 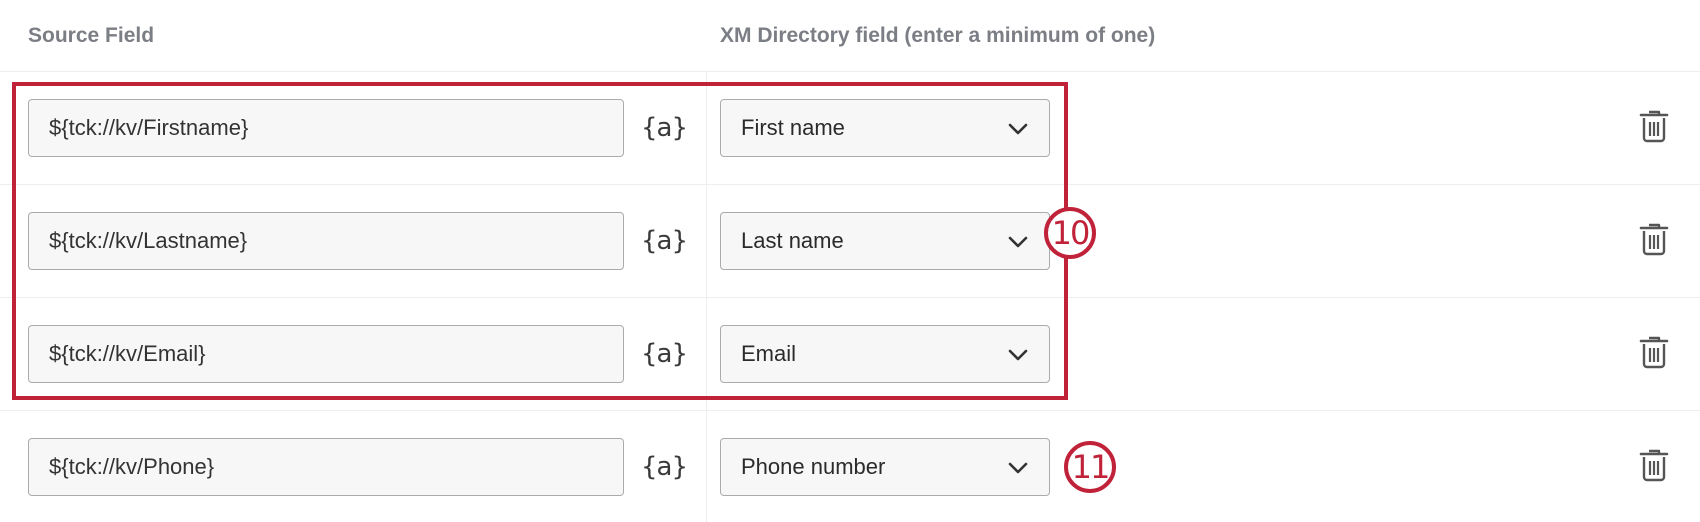 I want to click on annotation-callout-10: 10, so click(x=1070, y=233).